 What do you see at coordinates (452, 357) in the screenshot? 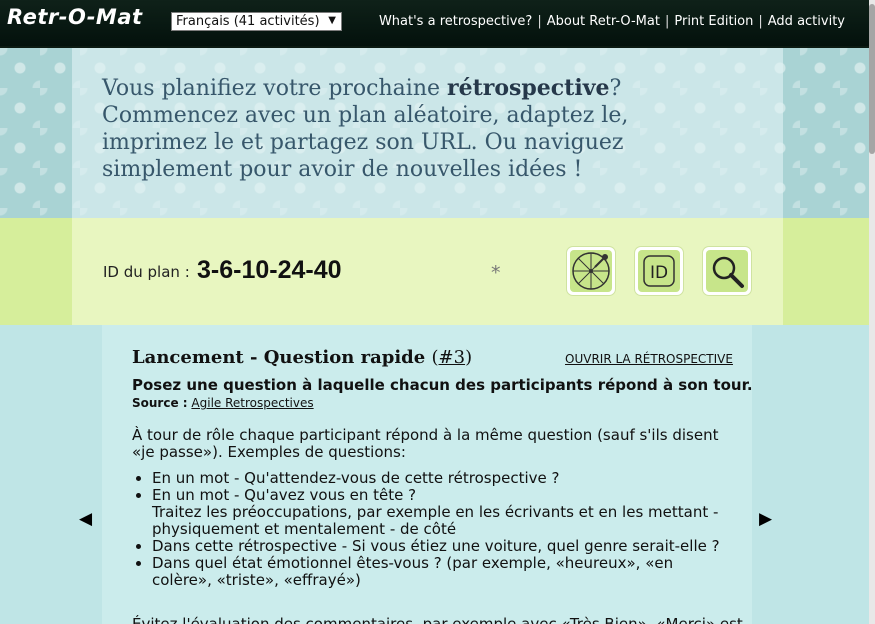
I see `activity-number-link: #3` at bounding box center [452, 357].